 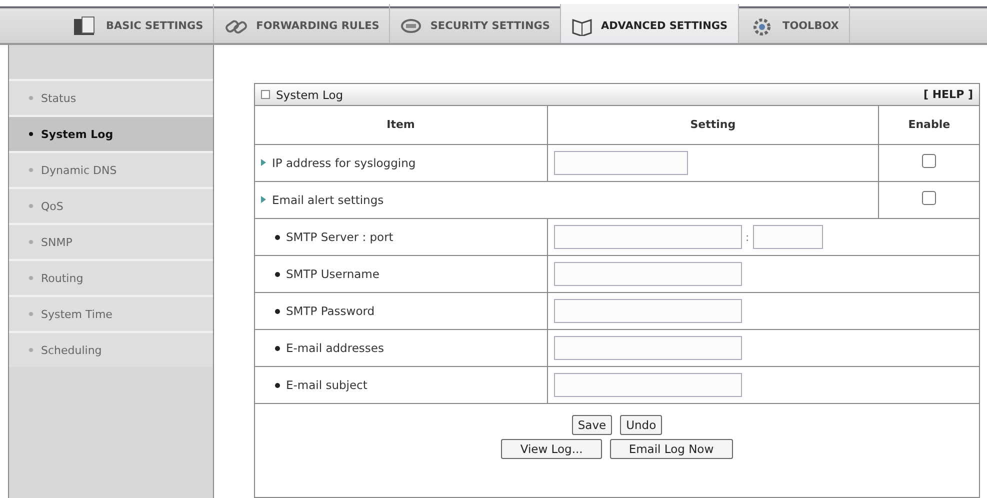 I want to click on nav-tab: FORWARDING RULES, so click(x=302, y=23).